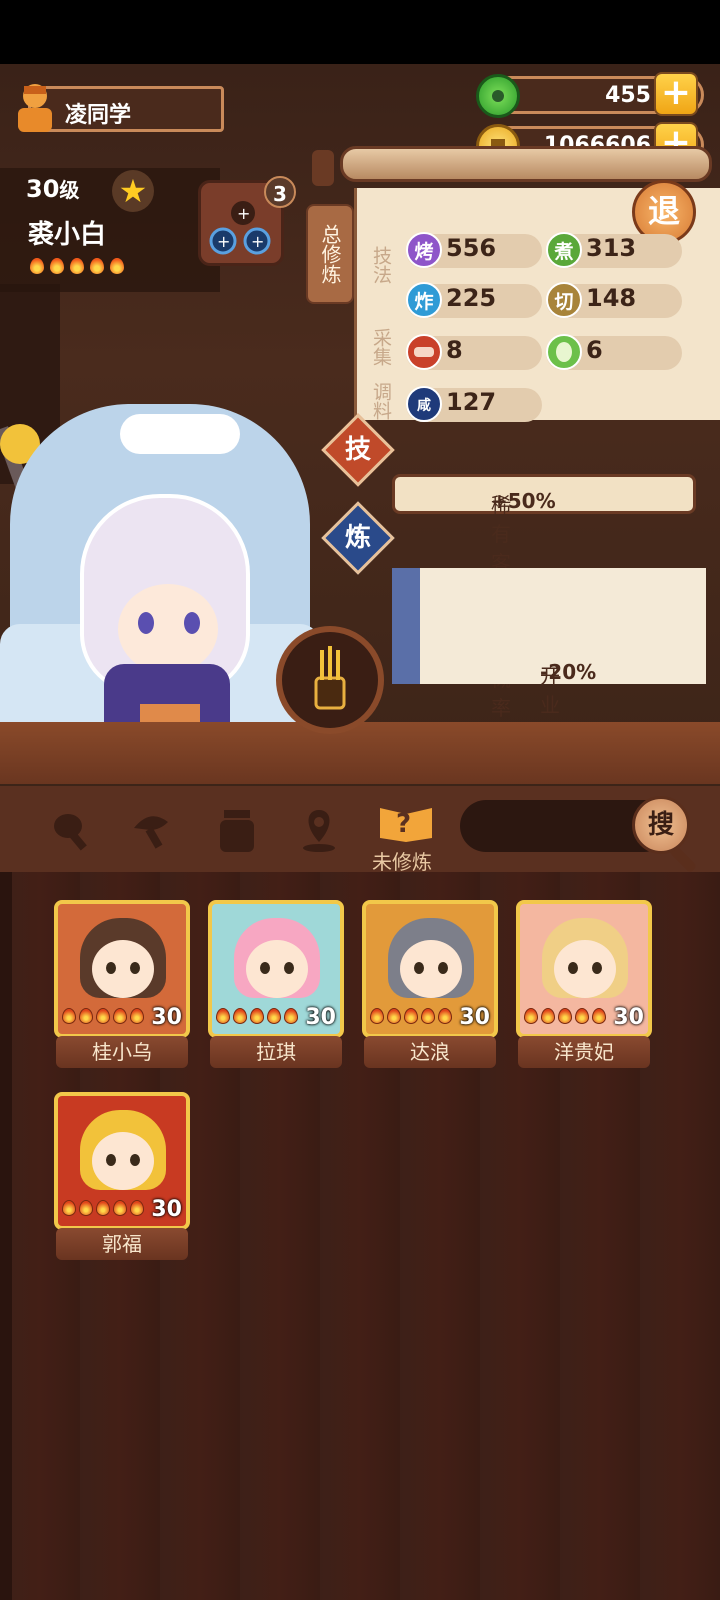 This screenshot has height=1600, width=720. I want to click on jade-icon, so click(498, 96).